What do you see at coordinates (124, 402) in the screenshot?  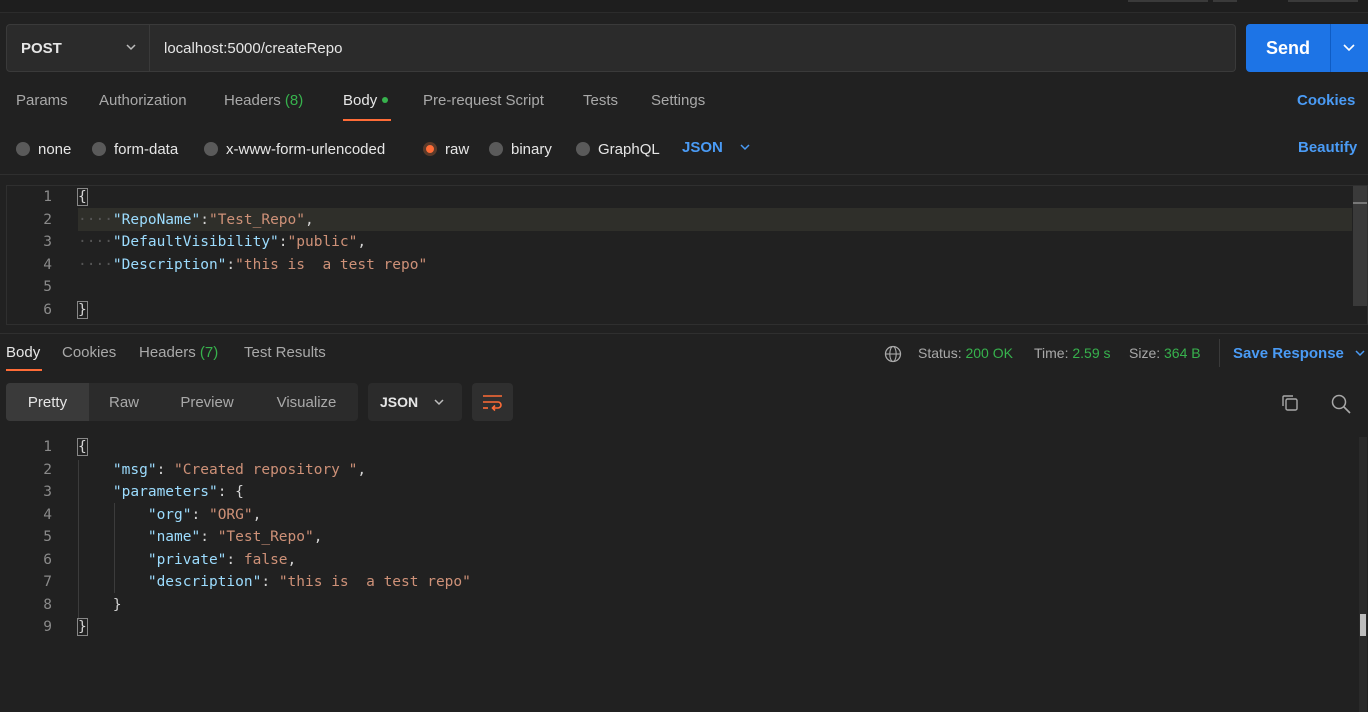 I see `view-raw-button: Raw` at bounding box center [124, 402].